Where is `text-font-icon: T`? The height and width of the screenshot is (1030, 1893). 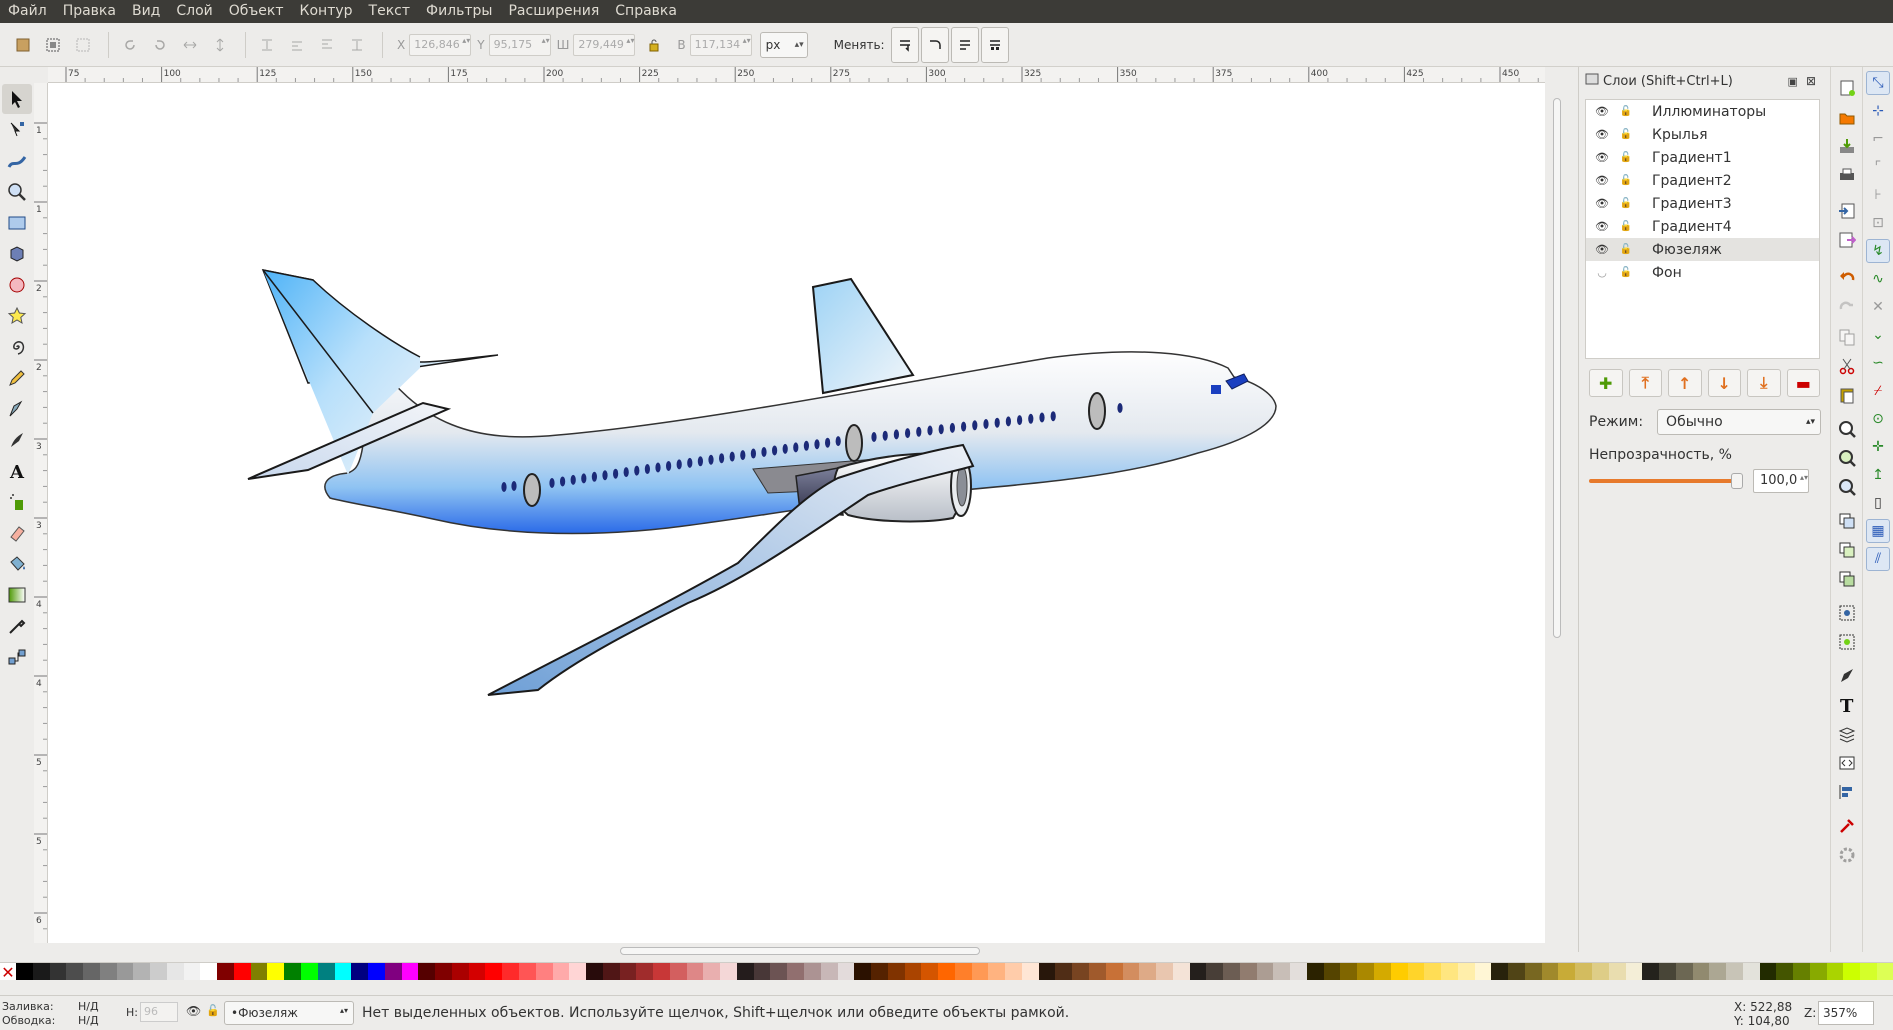
text-font-icon: T is located at coordinates (1847, 705).